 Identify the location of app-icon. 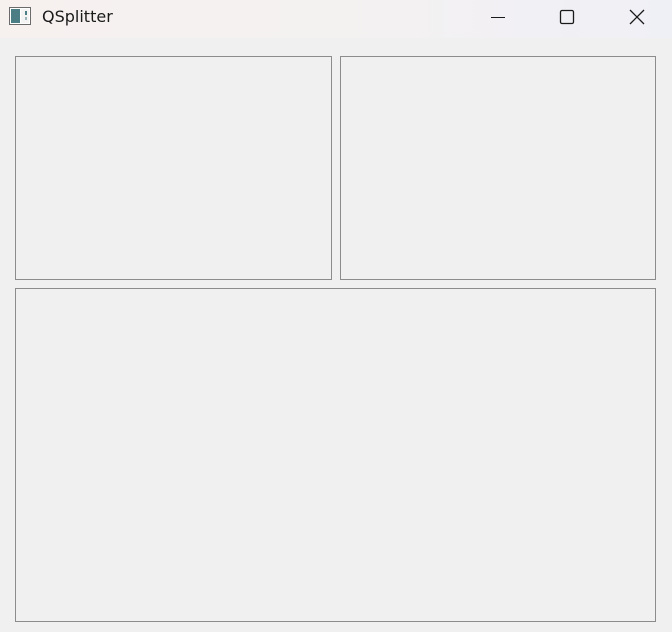
(20, 16).